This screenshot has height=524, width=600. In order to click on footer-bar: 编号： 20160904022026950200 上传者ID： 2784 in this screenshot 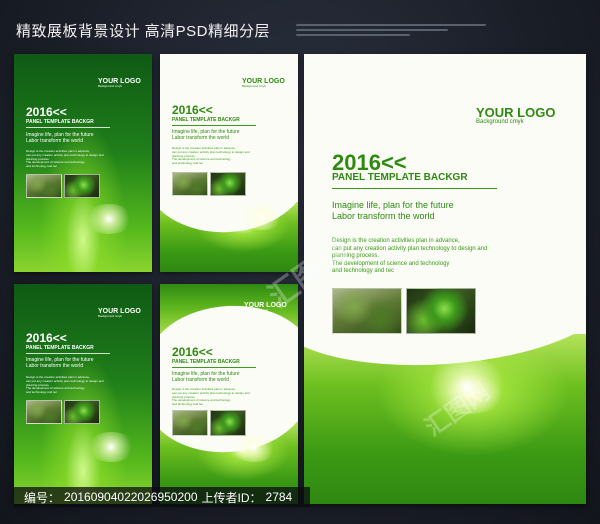, I will do `click(162, 497)`.